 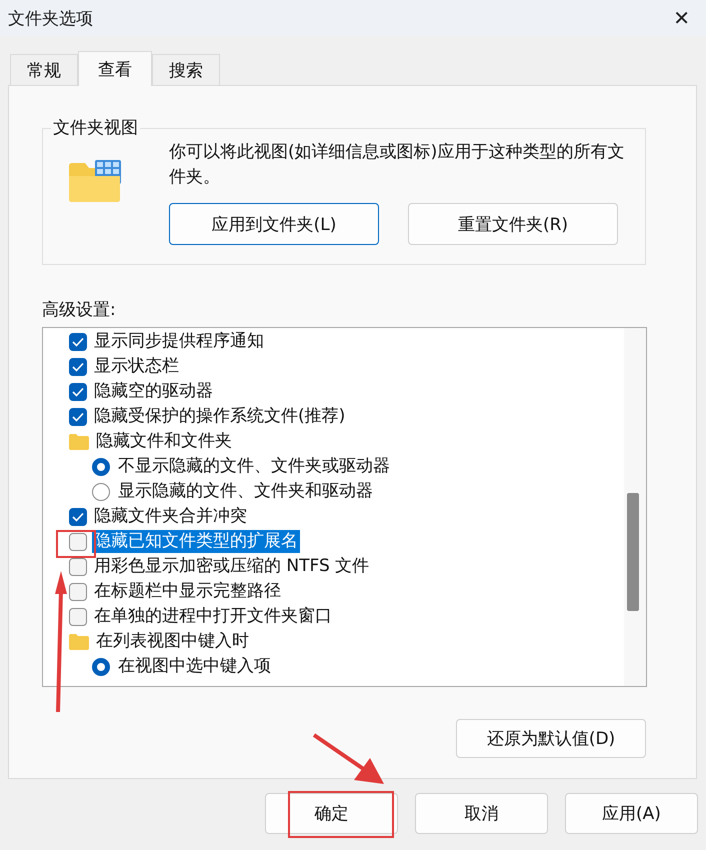 I want to click on tab: 搜索, so click(x=186, y=69).